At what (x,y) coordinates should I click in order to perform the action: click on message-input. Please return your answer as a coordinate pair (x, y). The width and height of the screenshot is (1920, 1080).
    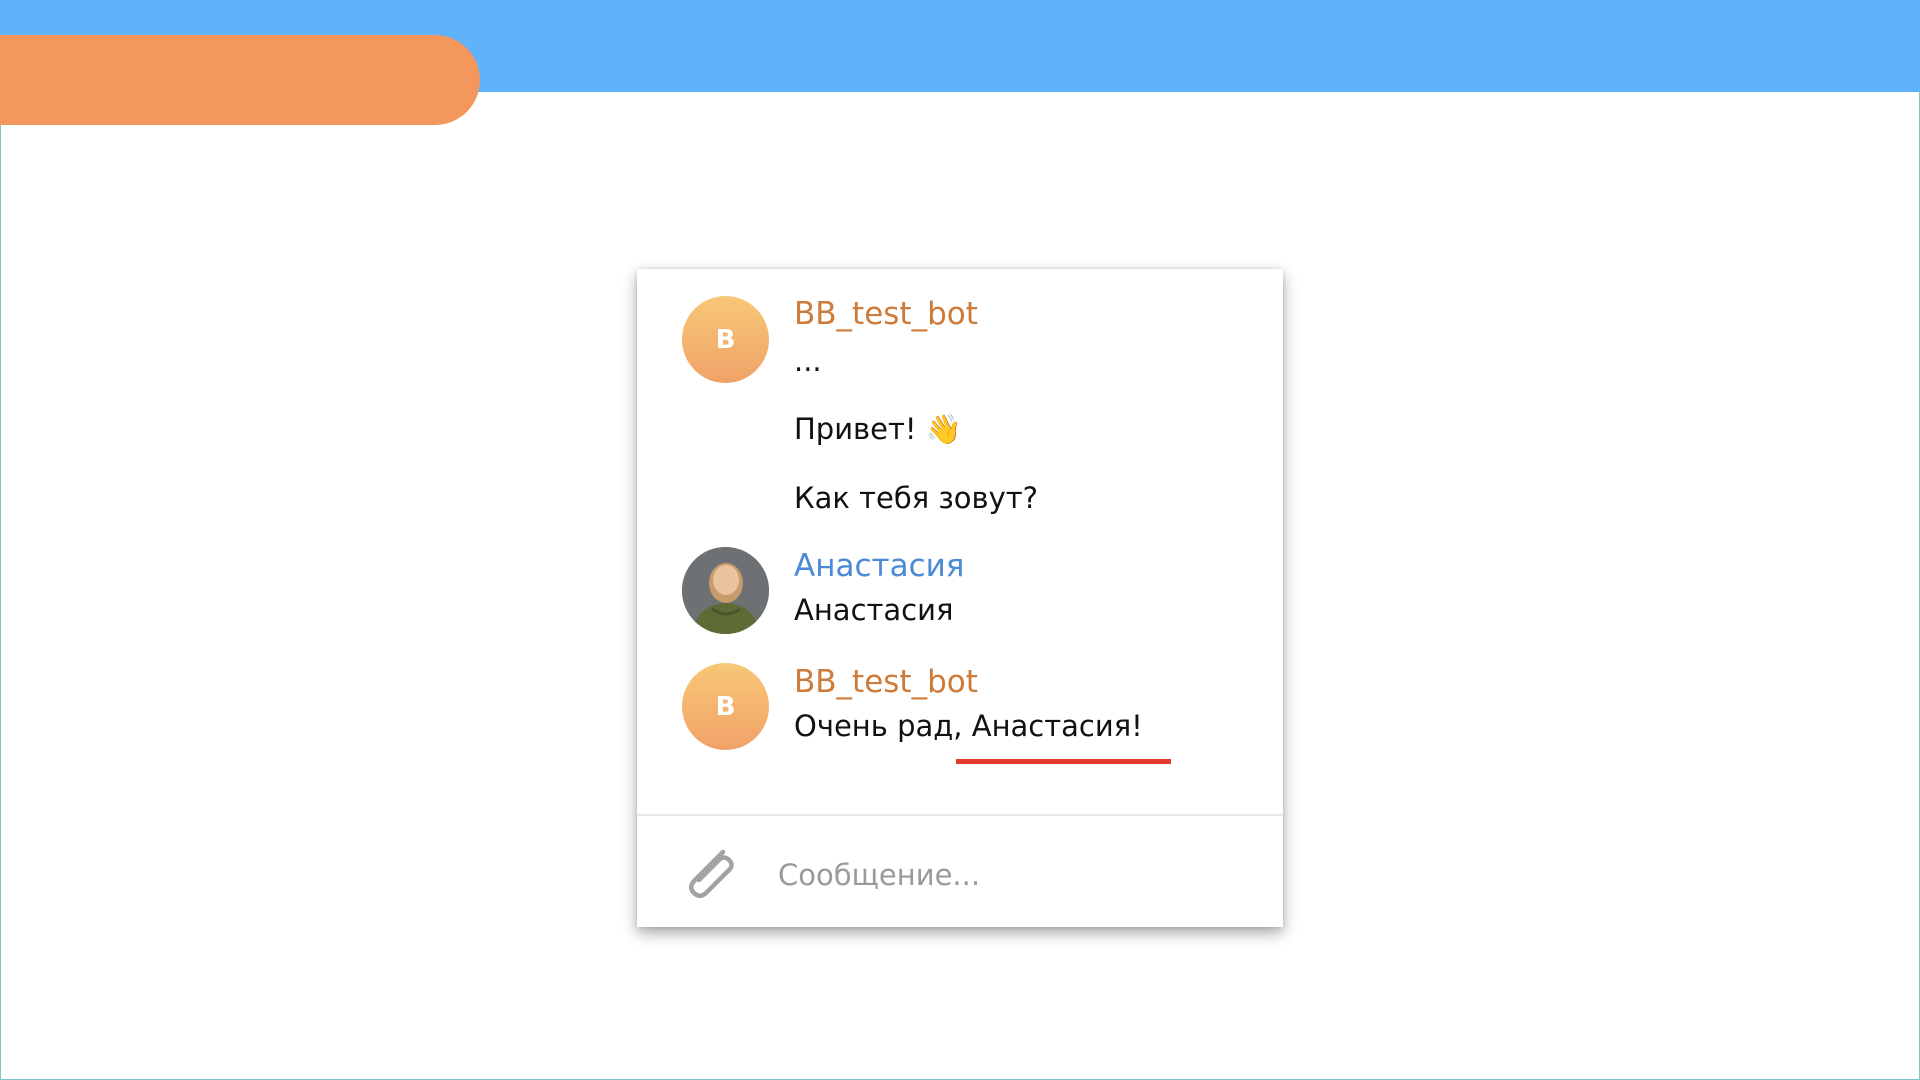
    Looking at the image, I should click on (1008, 875).